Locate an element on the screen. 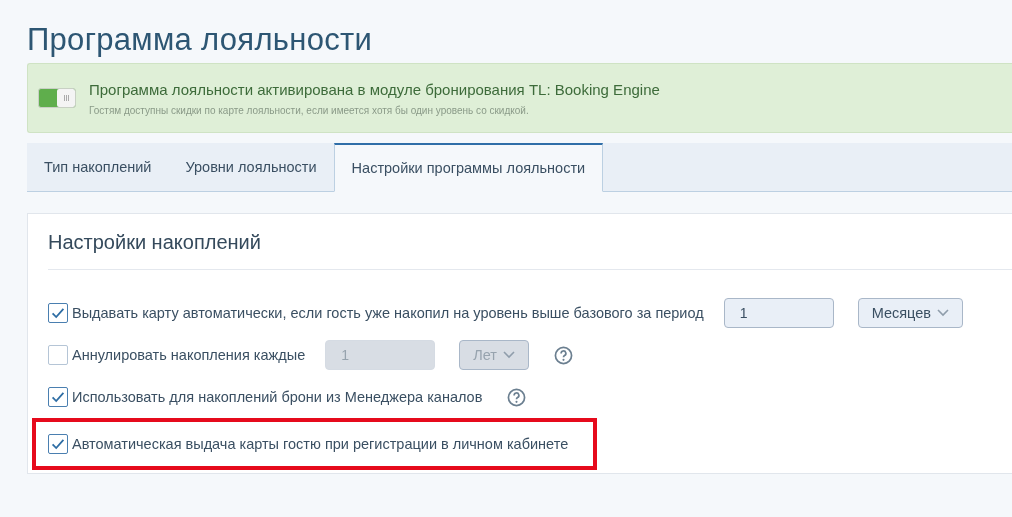 The image size is (1012, 517). period-dropdown: Месяцев is located at coordinates (910, 313).